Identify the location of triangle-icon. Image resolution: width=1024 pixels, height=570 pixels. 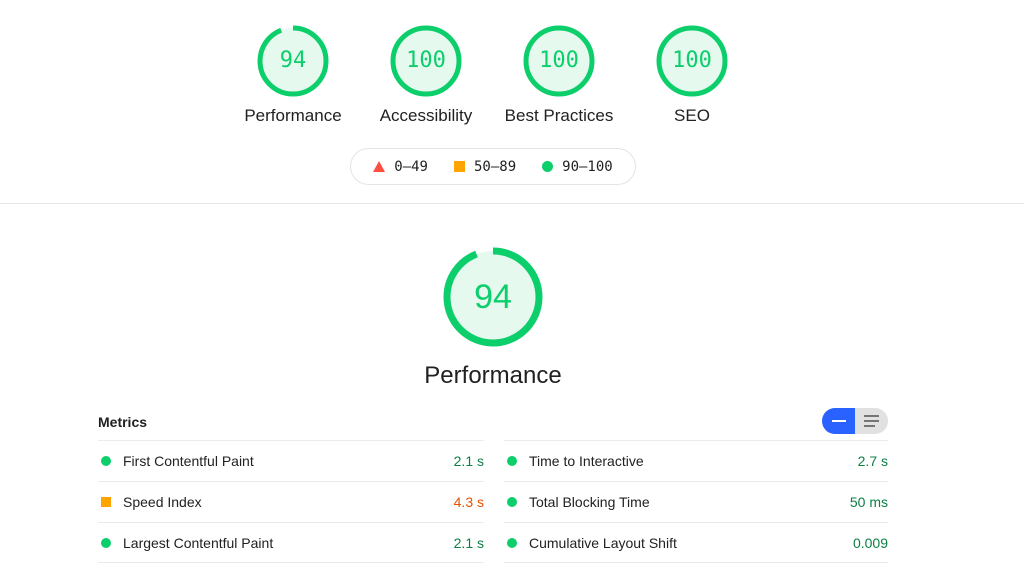
(379, 166).